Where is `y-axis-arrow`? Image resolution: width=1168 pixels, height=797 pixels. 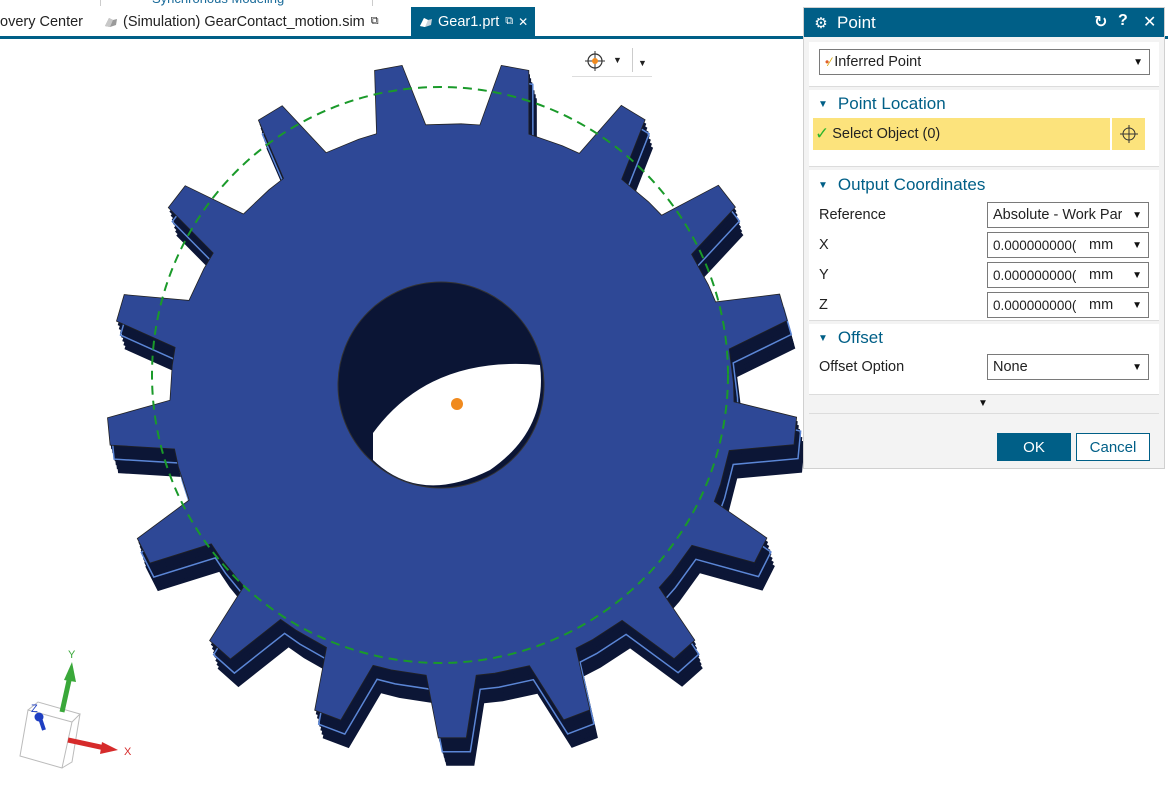 y-axis-arrow is located at coordinates (67, 687).